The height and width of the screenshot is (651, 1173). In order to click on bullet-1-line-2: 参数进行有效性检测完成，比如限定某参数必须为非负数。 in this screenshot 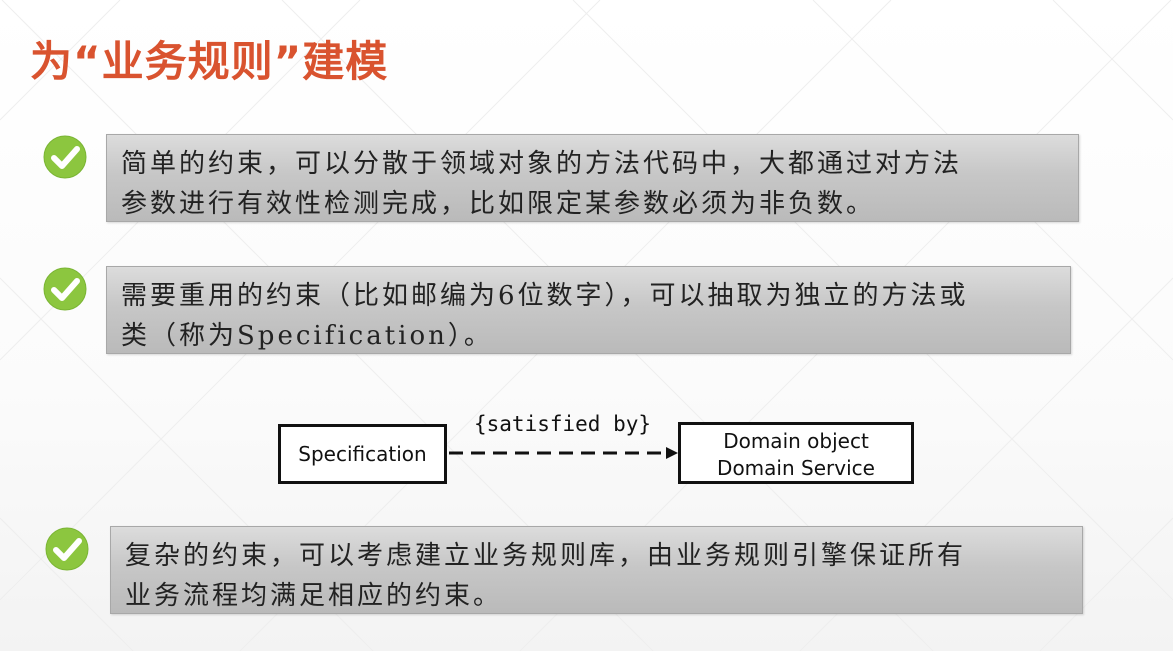, I will do `click(498, 204)`.